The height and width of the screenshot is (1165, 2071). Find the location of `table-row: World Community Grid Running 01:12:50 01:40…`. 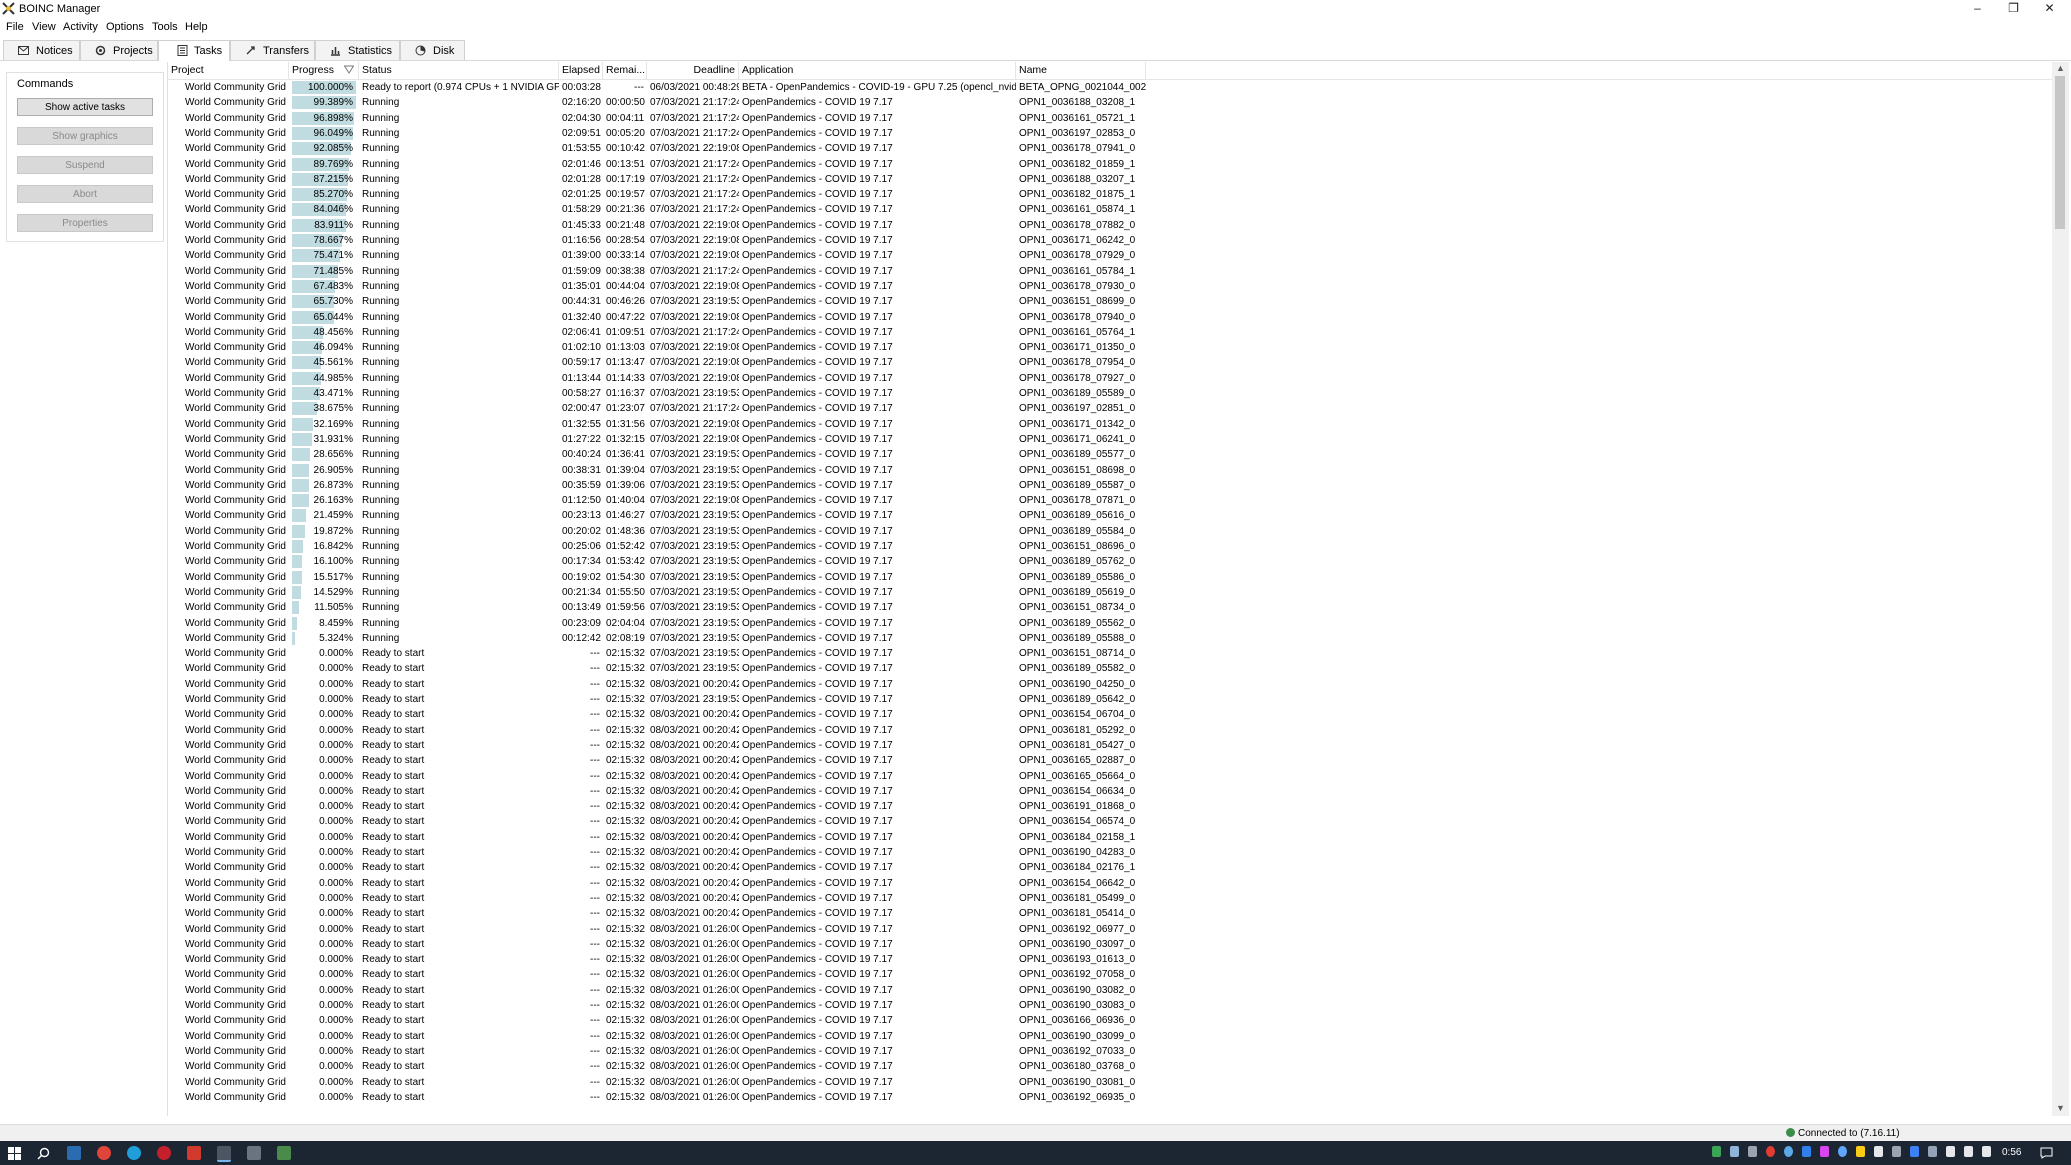

table-row: World Community Grid Running 01:12:50 01:40… is located at coordinates (1110, 500).